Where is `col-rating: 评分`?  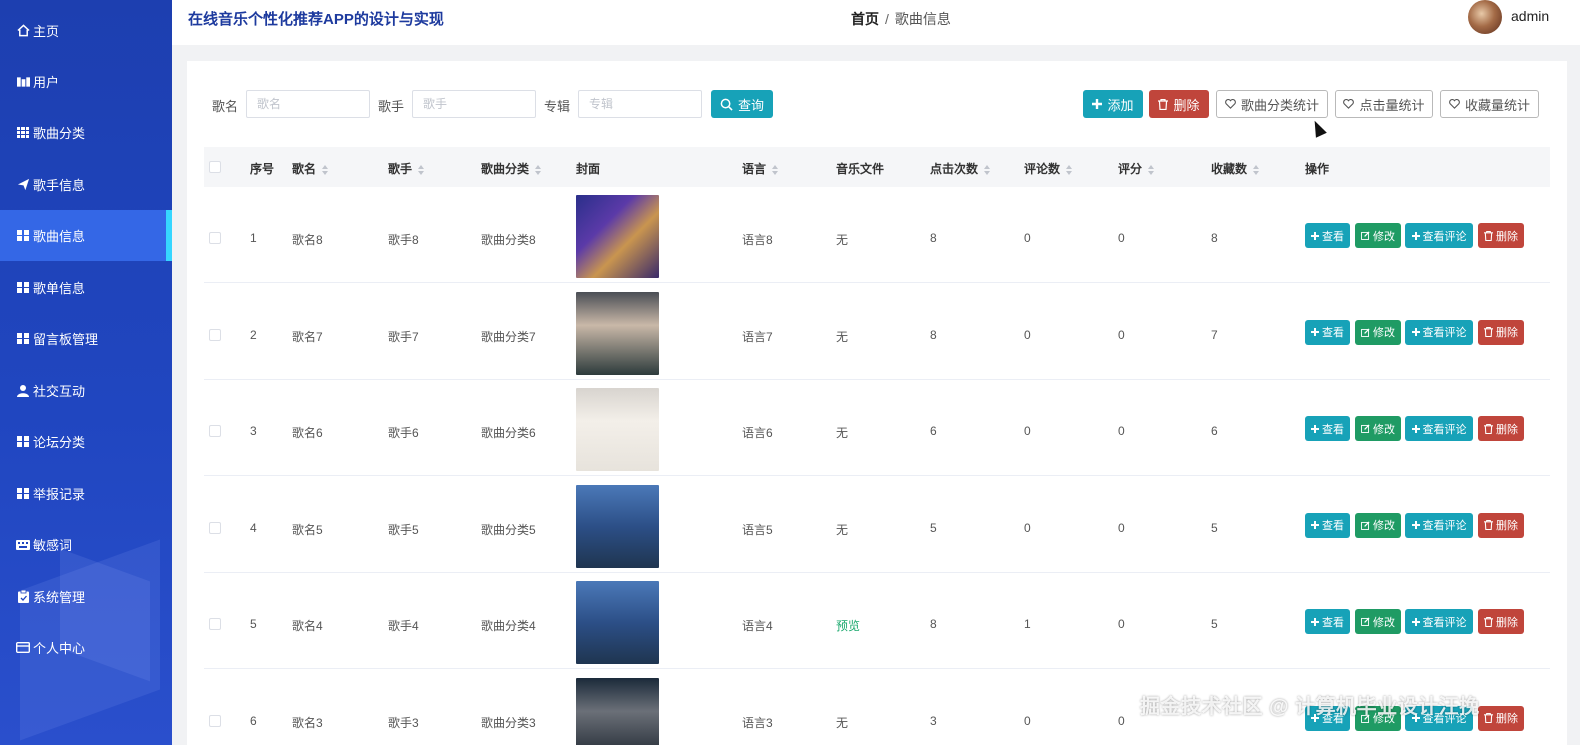
col-rating: 评分 is located at coordinates (1136, 168).